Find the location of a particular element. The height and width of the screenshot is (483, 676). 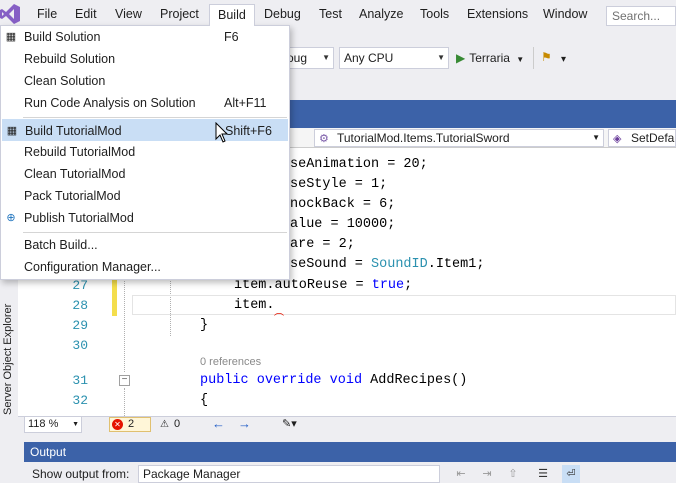

toolbar-separator is located at coordinates (533, 58).